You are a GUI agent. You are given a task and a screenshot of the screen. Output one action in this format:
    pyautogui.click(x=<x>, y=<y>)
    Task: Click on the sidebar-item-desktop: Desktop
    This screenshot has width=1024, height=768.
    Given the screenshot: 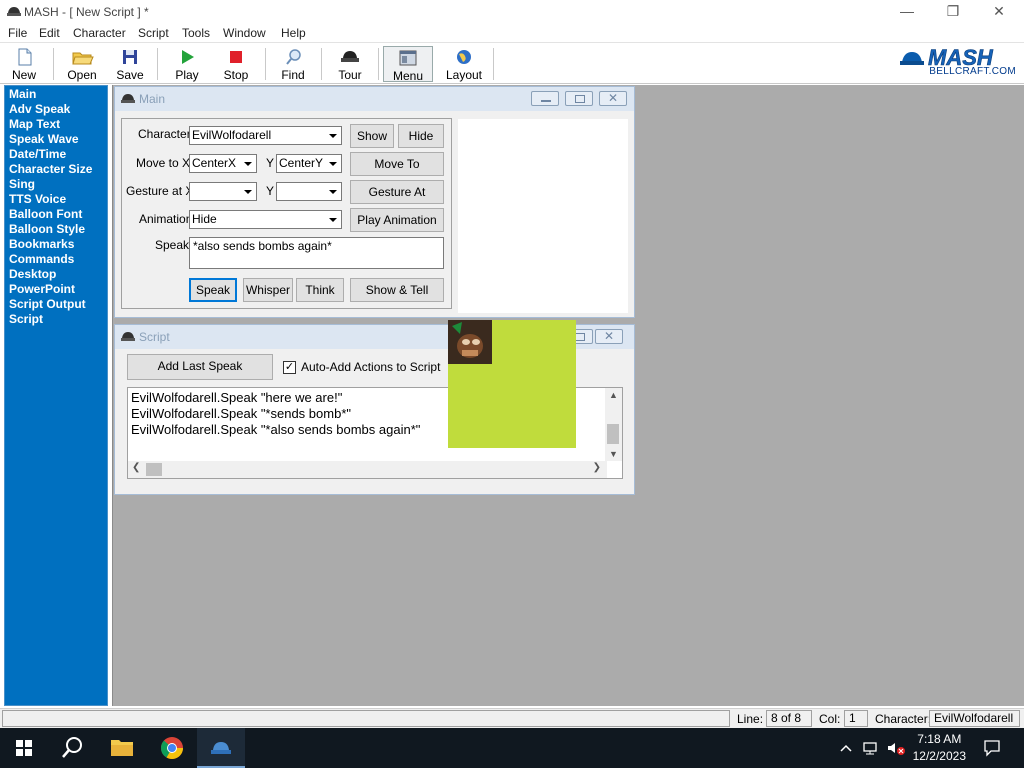 What is the action you would take?
    pyautogui.click(x=56, y=274)
    